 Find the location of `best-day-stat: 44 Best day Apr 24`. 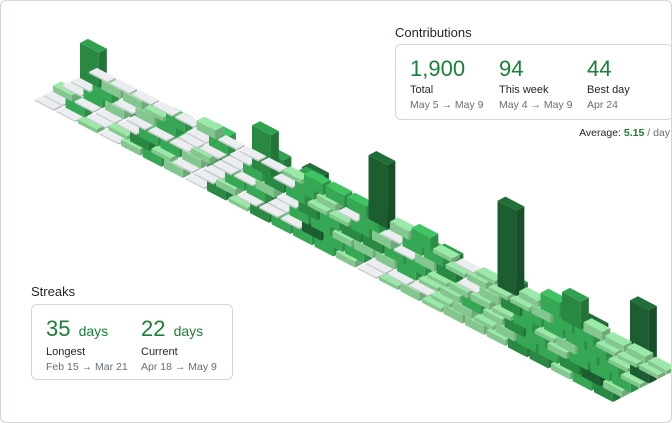

best-day-stat: 44 Best day Apr 24 is located at coordinates (608, 84).